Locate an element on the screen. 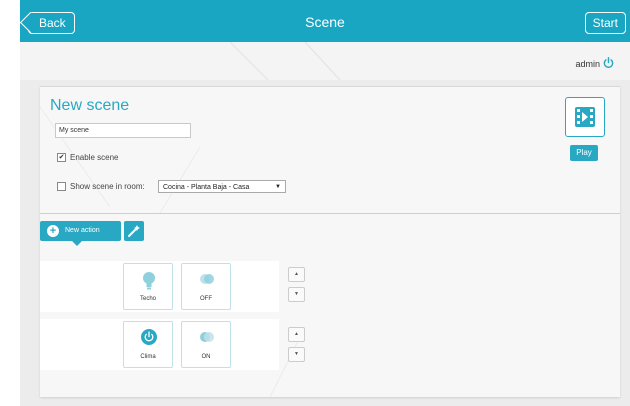  start-button: Start is located at coordinates (605, 23).